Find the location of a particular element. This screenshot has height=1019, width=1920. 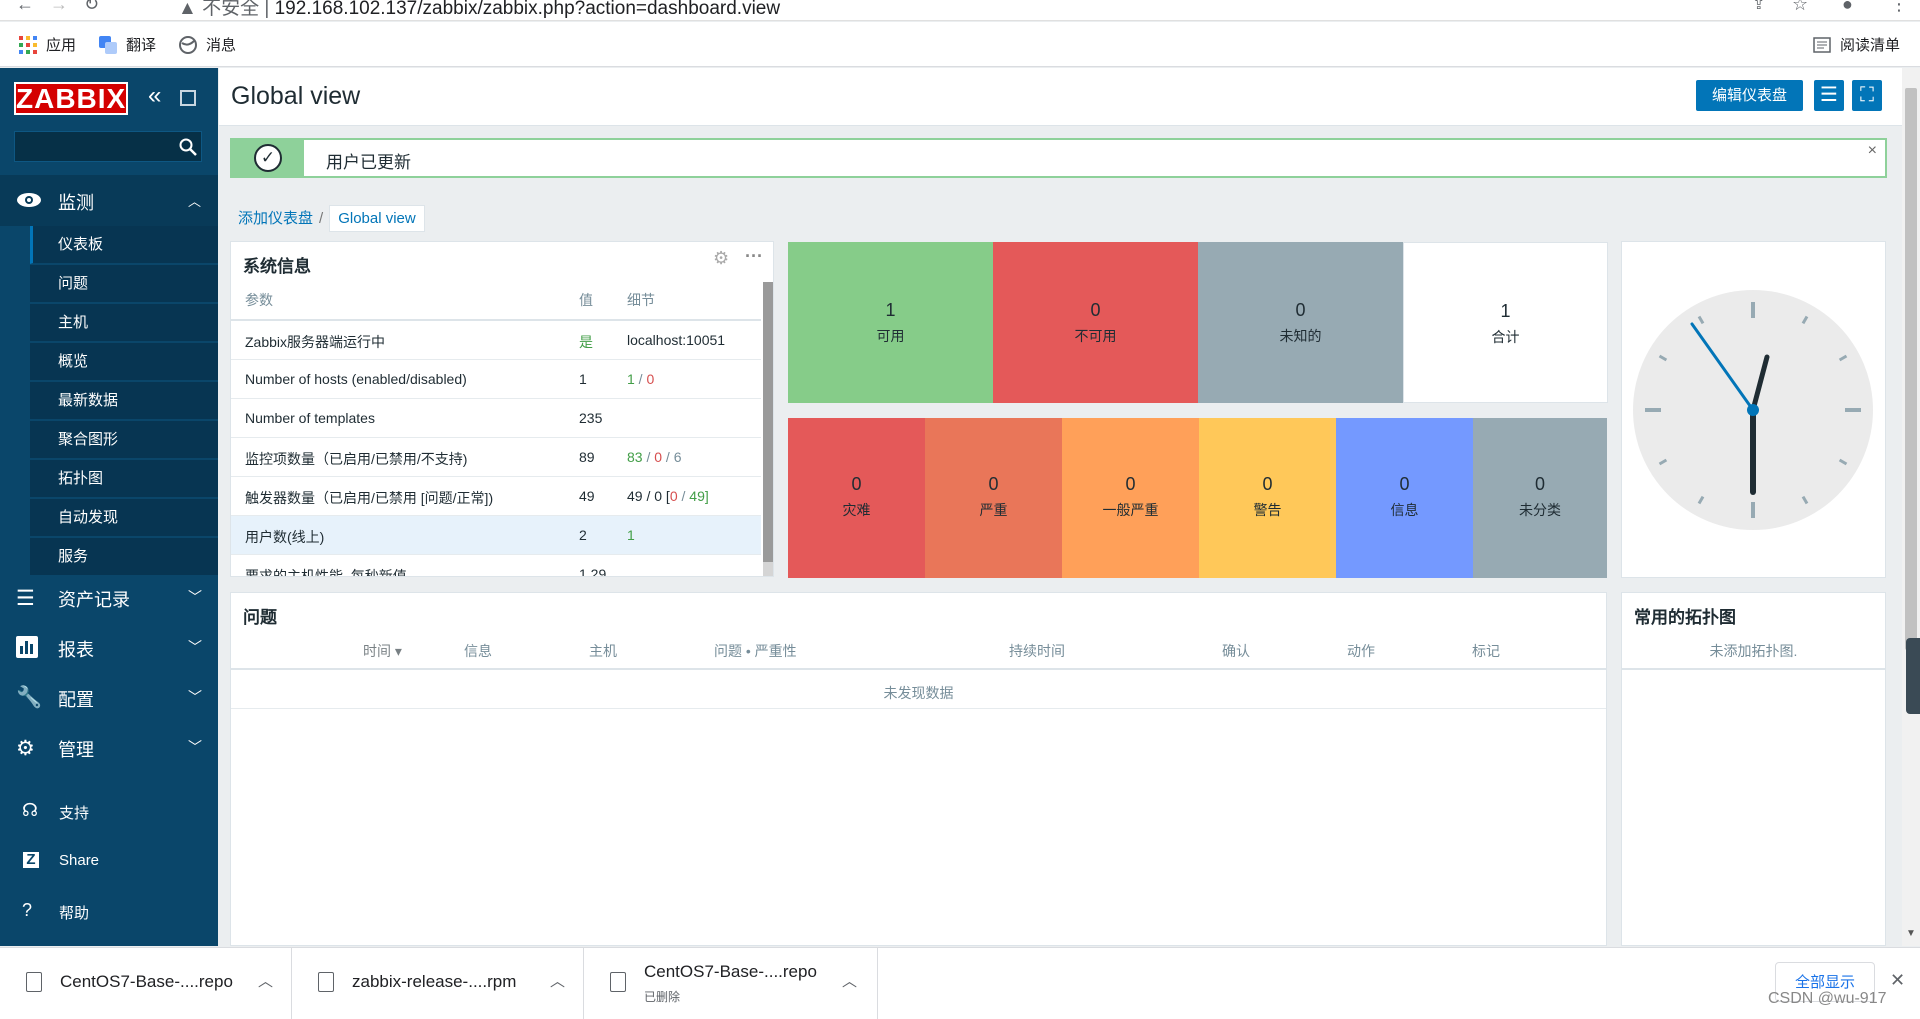

fullscreen-button: ⛶ is located at coordinates (1867, 95).